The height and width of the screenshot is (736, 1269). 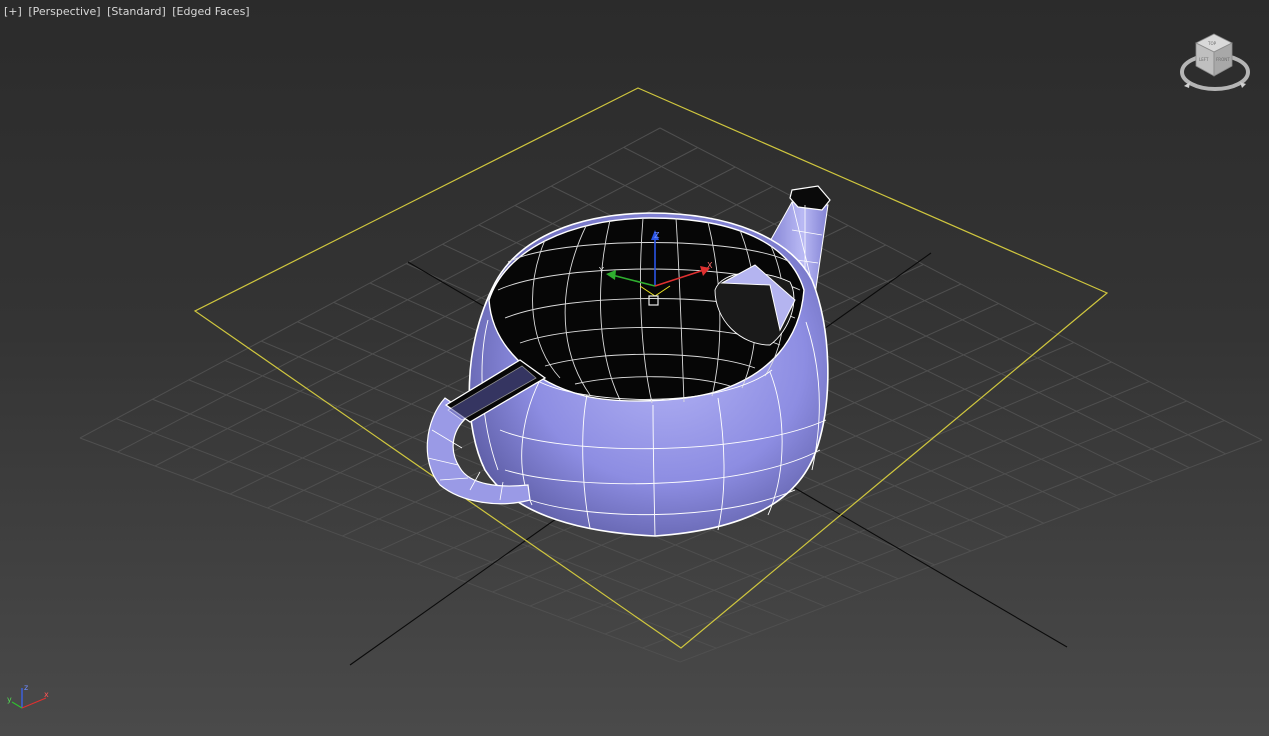 What do you see at coordinates (46, 694) in the screenshot?
I see `tripod-x-label: x` at bounding box center [46, 694].